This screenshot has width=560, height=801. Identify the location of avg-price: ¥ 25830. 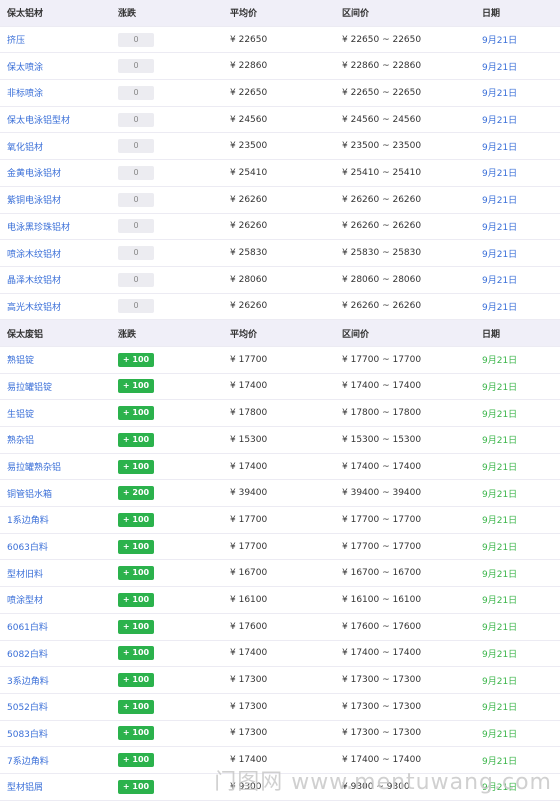
(249, 253).